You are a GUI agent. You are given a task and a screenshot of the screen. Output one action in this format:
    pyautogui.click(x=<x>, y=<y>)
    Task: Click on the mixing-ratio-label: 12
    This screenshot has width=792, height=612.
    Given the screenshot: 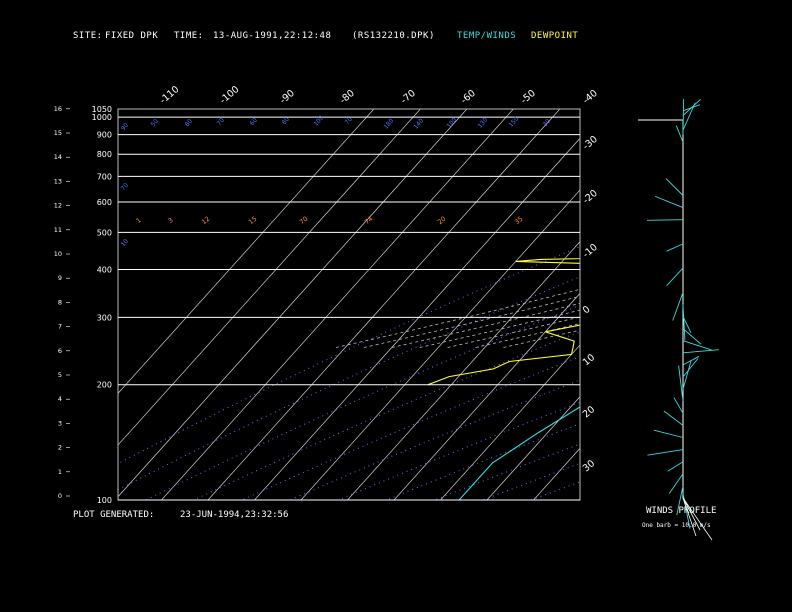 What is the action you would take?
    pyautogui.click(x=205, y=220)
    